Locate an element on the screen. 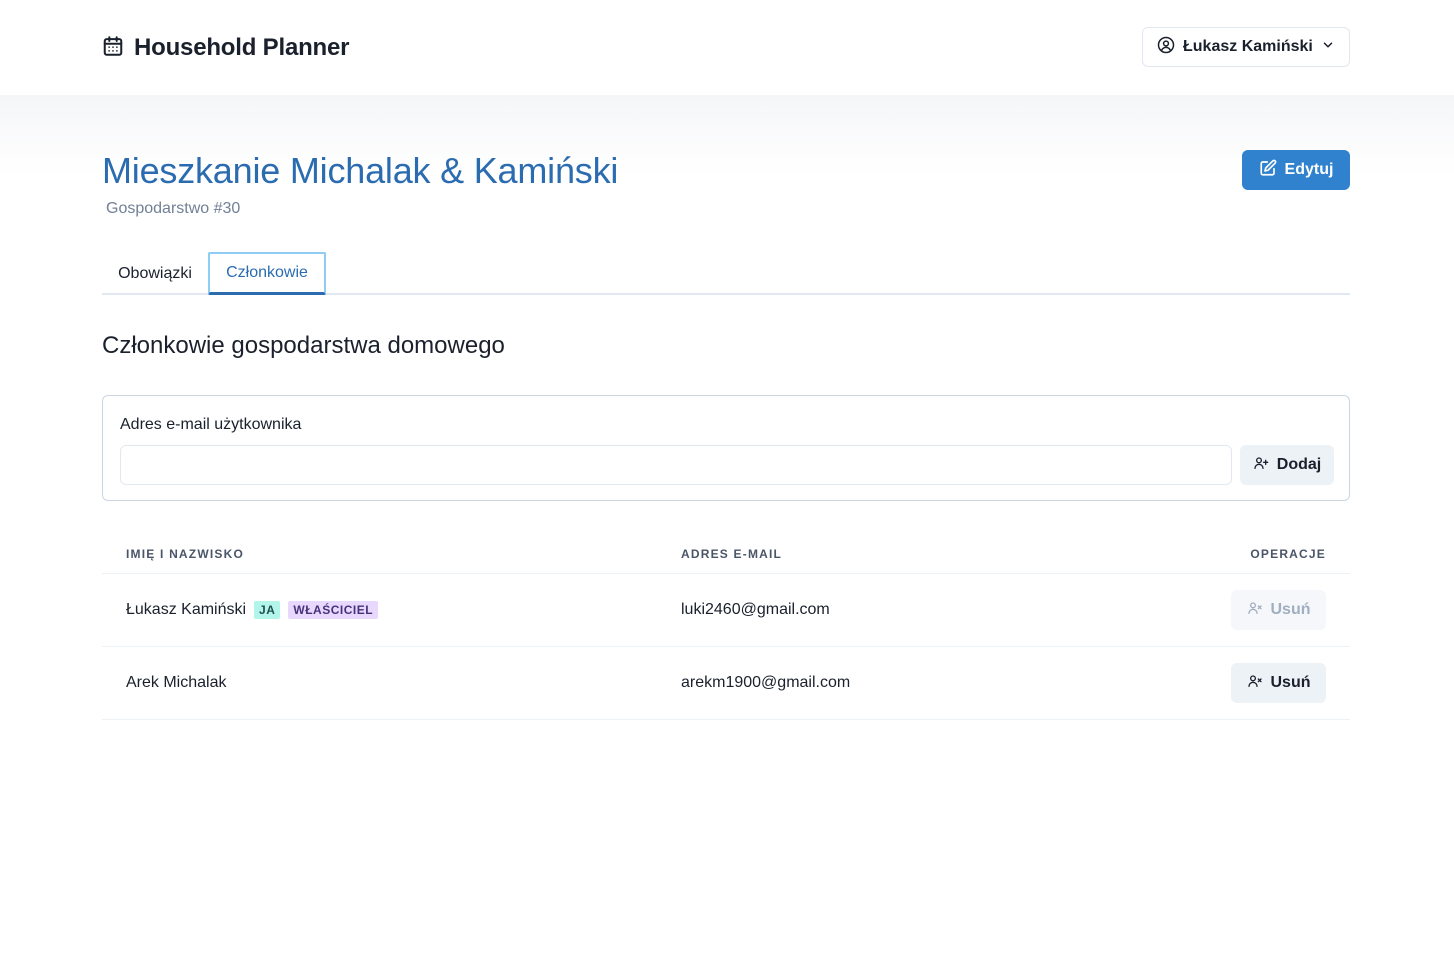  chevron-down-icon is located at coordinates (1328, 47).